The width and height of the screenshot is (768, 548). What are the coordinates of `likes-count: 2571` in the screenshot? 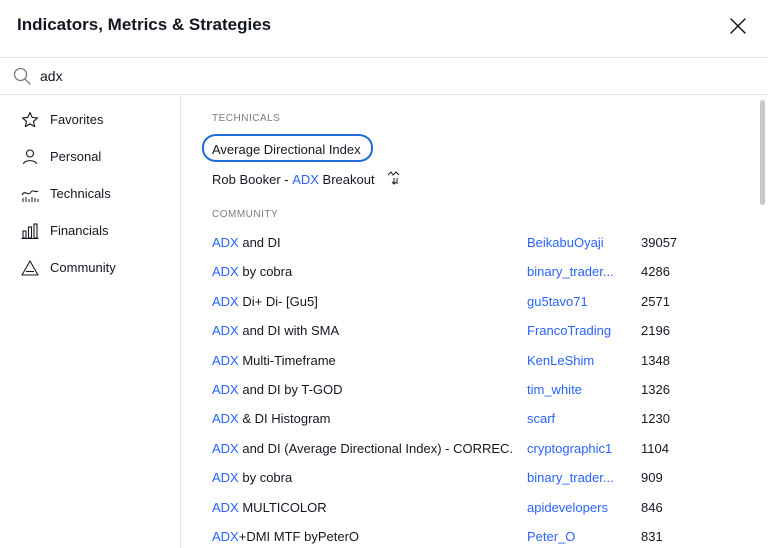 It's located at (655, 301).